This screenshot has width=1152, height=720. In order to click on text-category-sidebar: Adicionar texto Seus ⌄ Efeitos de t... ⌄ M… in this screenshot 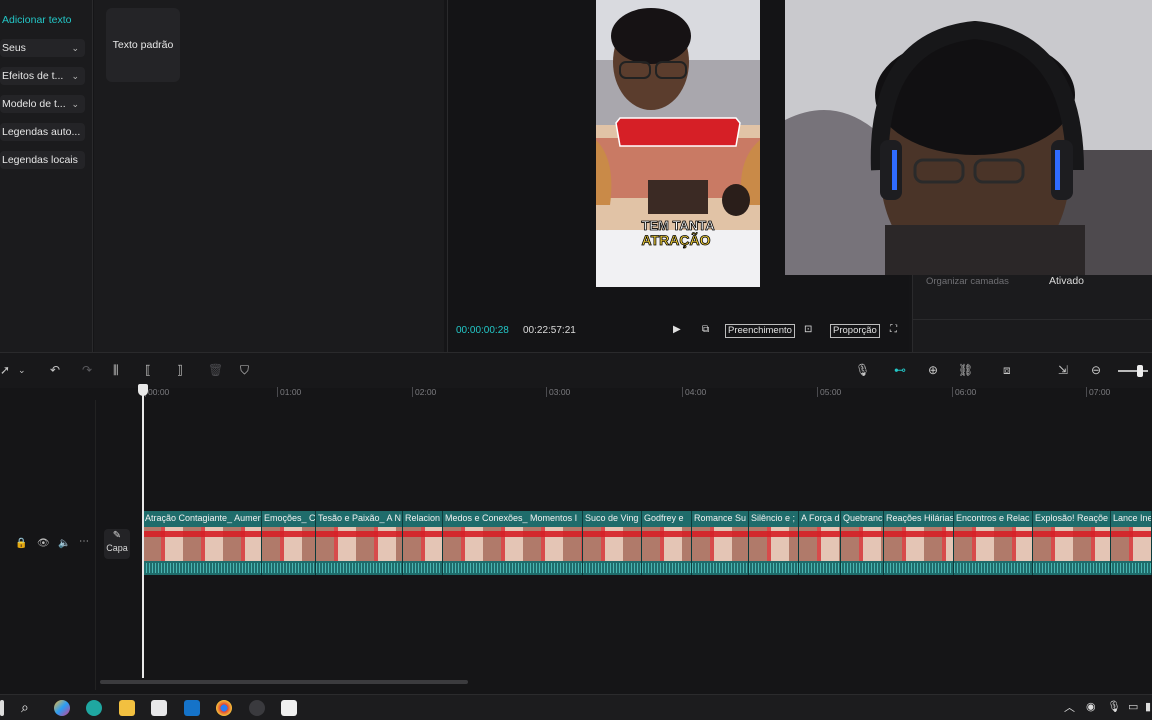, I will do `click(46, 176)`.